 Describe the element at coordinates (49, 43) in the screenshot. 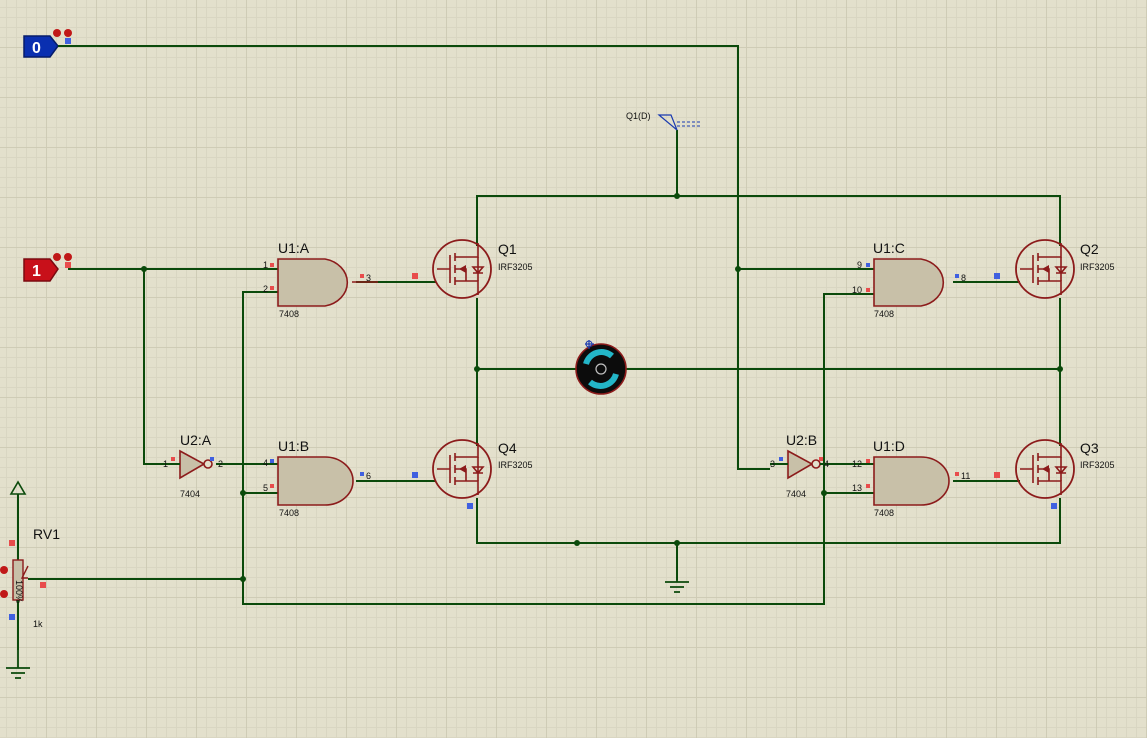

I see `input-terminal-0: 0` at that location.